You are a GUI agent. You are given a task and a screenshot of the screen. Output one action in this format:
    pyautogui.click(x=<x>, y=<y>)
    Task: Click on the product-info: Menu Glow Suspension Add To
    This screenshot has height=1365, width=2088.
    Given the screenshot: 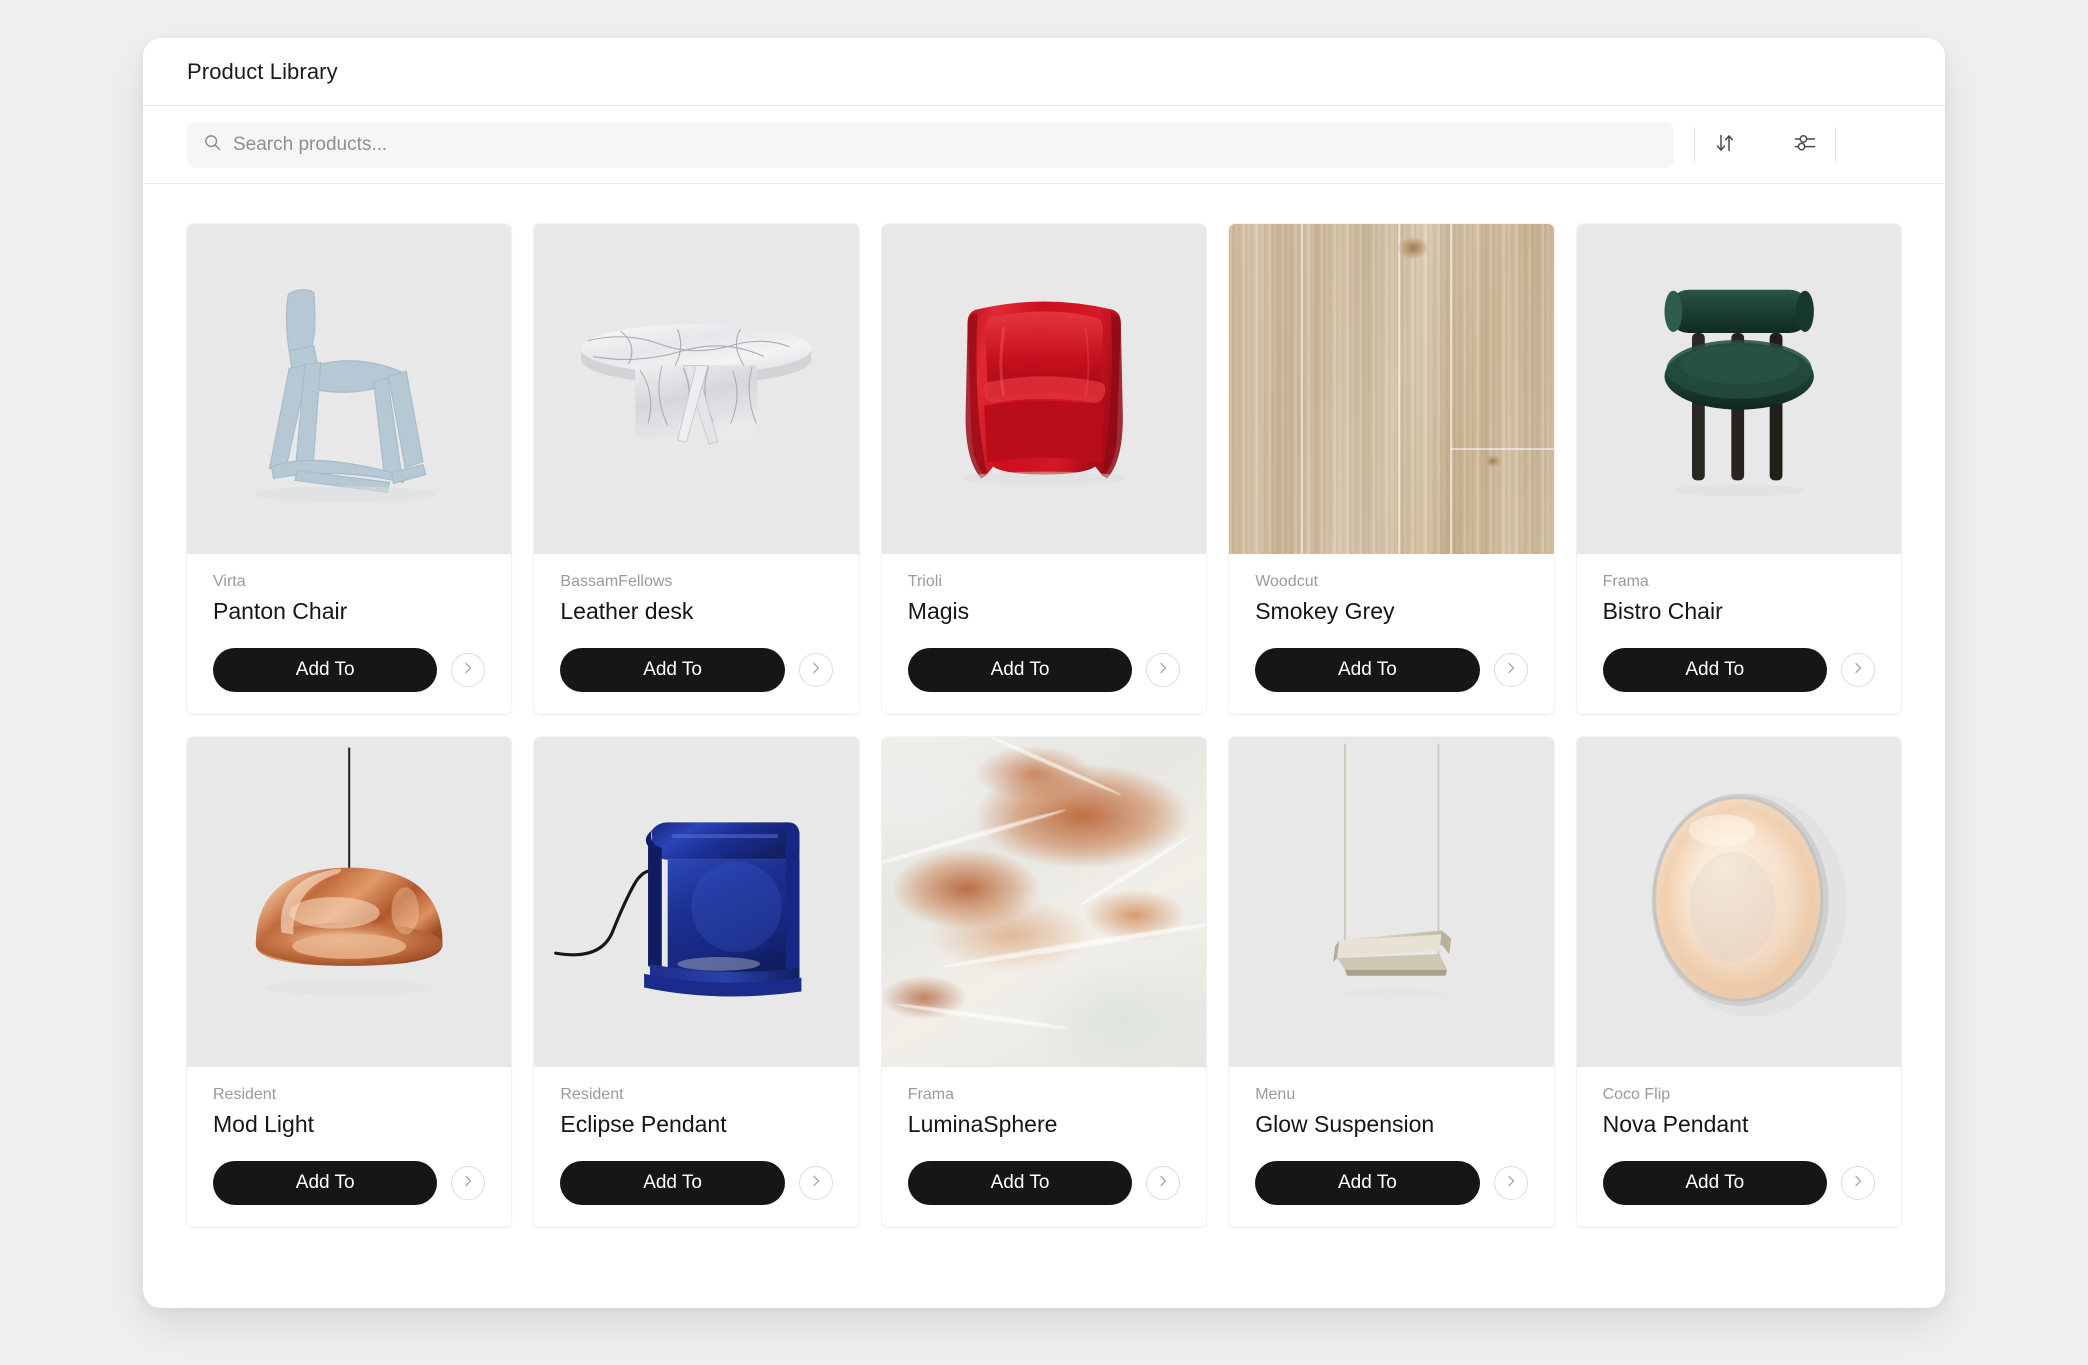 What is the action you would take?
    pyautogui.click(x=1391, y=1147)
    